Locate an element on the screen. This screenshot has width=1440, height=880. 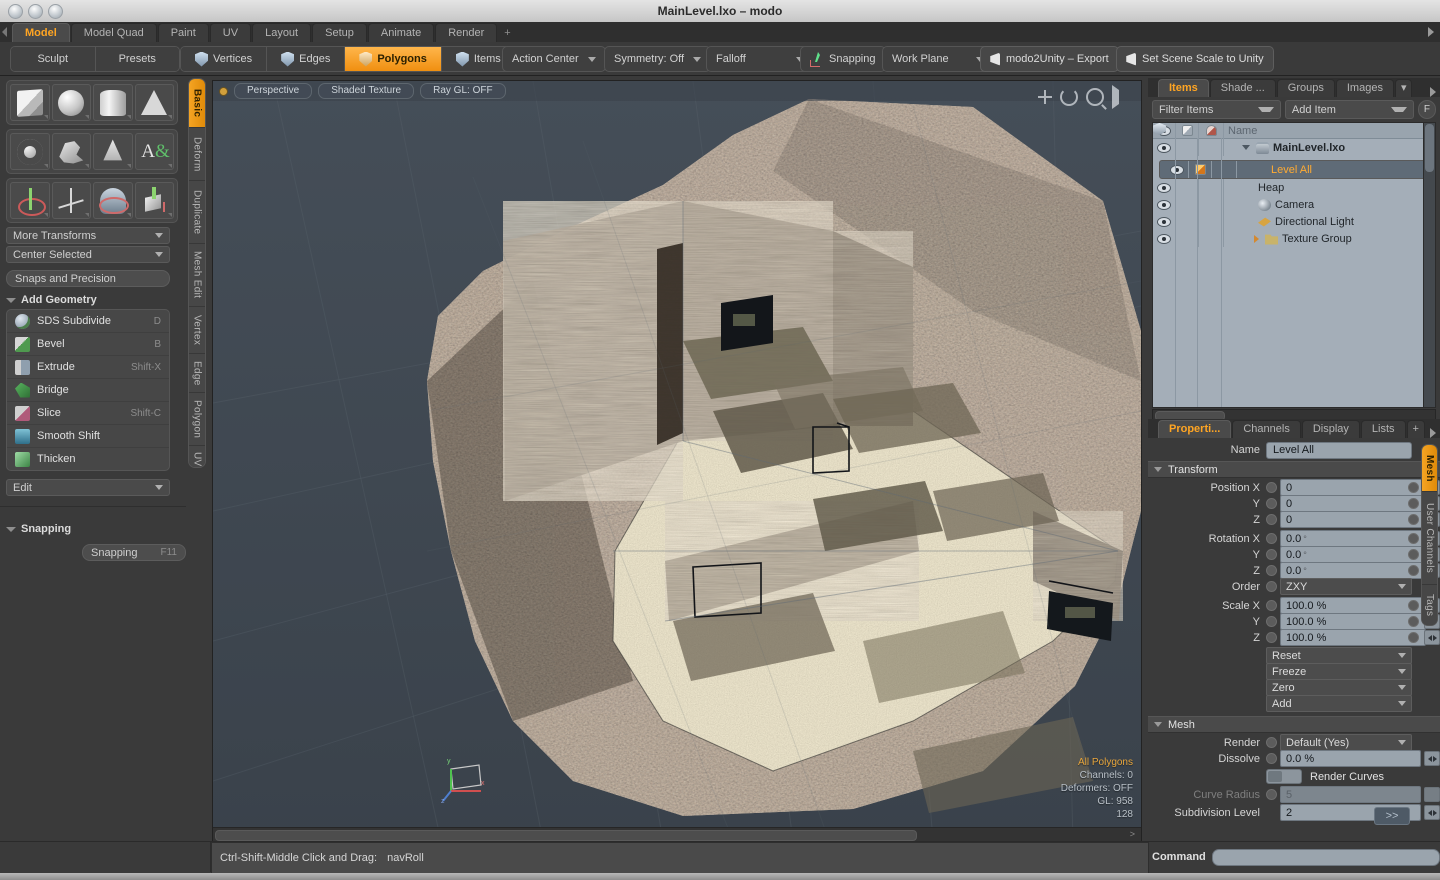
bell-curve-tool-button is located at coordinates (113, 151).